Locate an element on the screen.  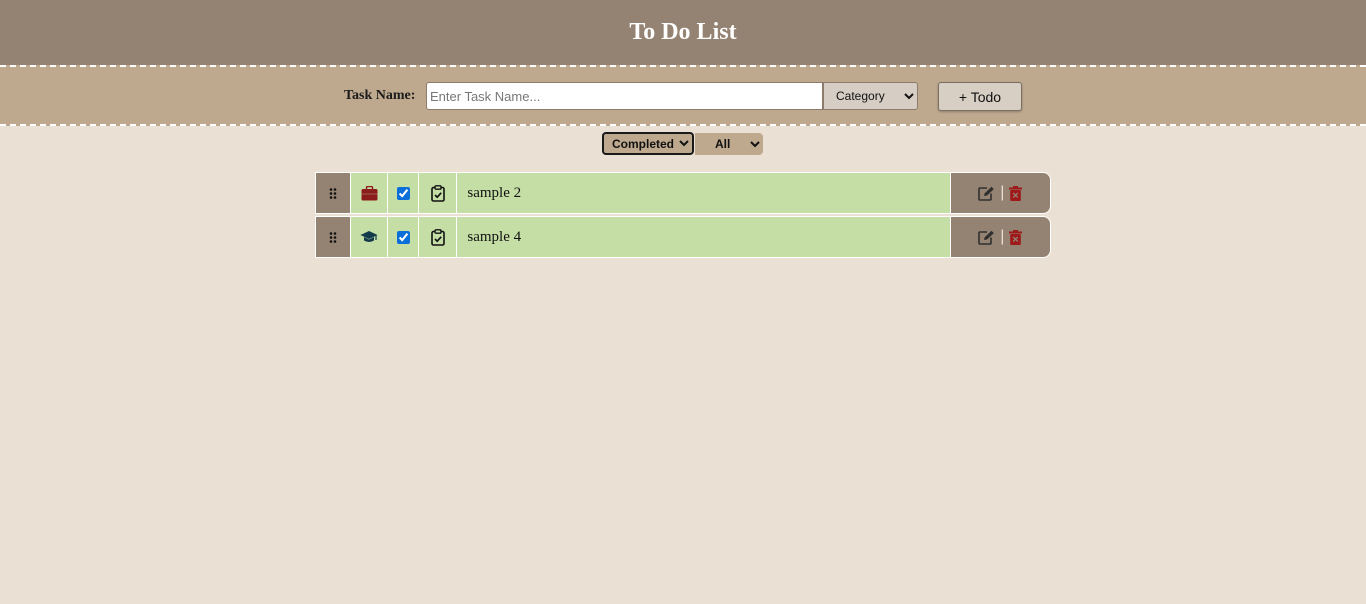
category-select: Category is located at coordinates (870, 96).